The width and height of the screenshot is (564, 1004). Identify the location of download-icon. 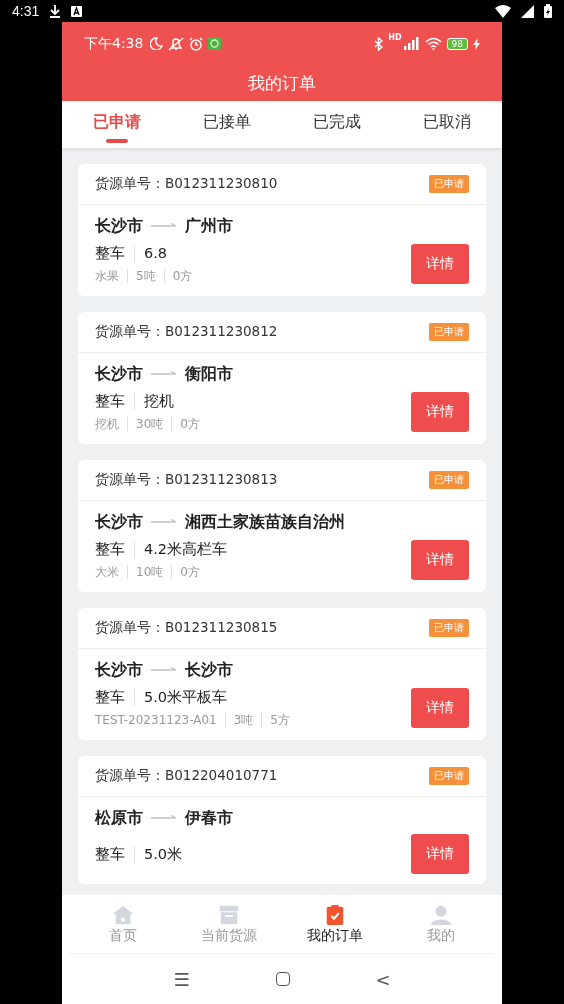
(55, 11).